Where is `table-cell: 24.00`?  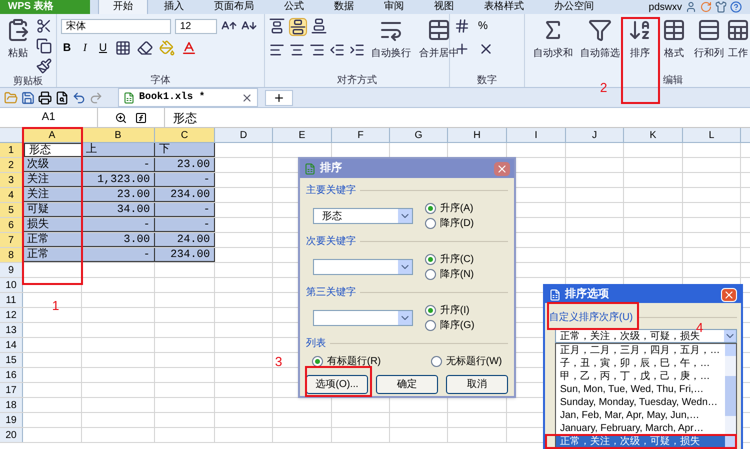 table-cell: 24.00 is located at coordinates (185, 240).